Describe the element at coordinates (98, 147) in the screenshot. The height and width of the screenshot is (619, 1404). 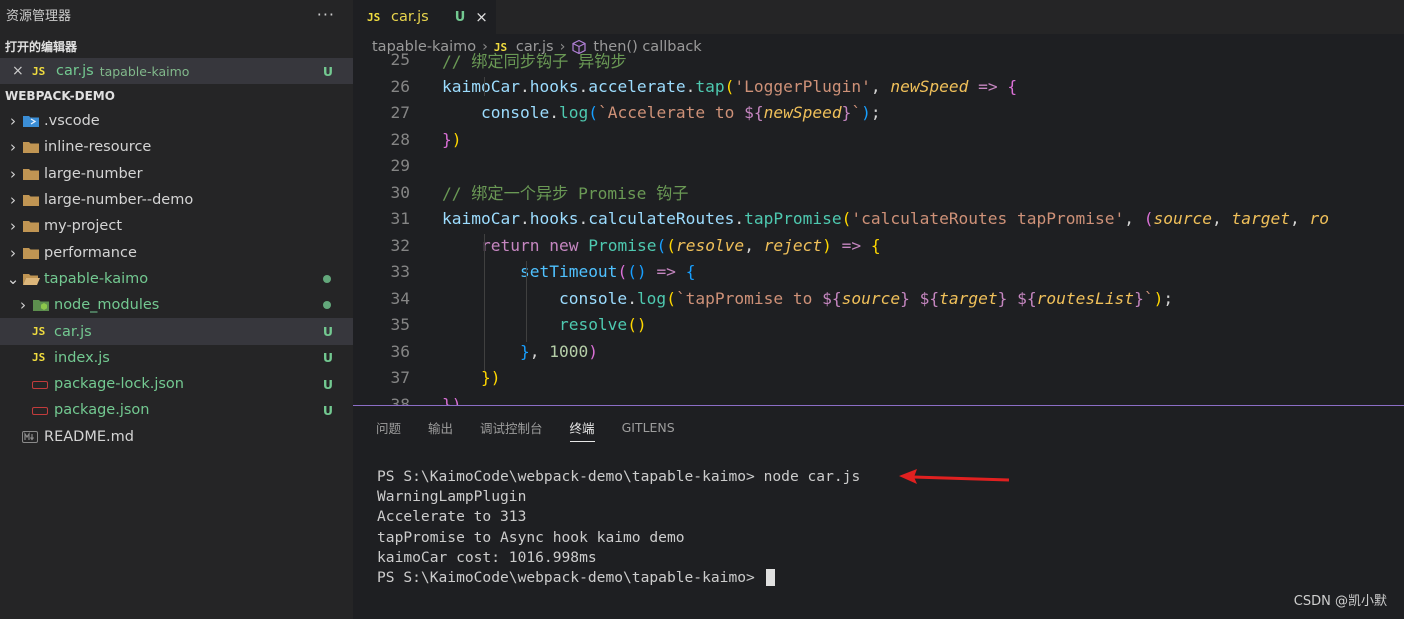
I see `tree-item-label: inline-resource` at that location.